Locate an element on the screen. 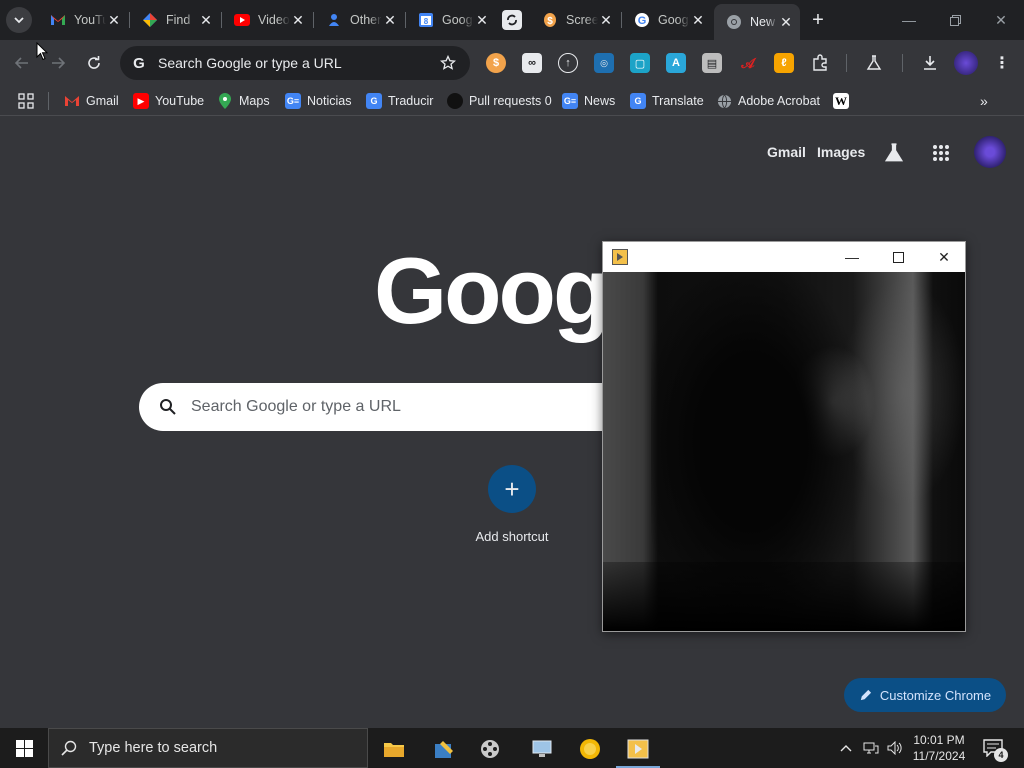 This screenshot has height=768, width=1024. google-apps-icon is located at coordinates (941, 155).